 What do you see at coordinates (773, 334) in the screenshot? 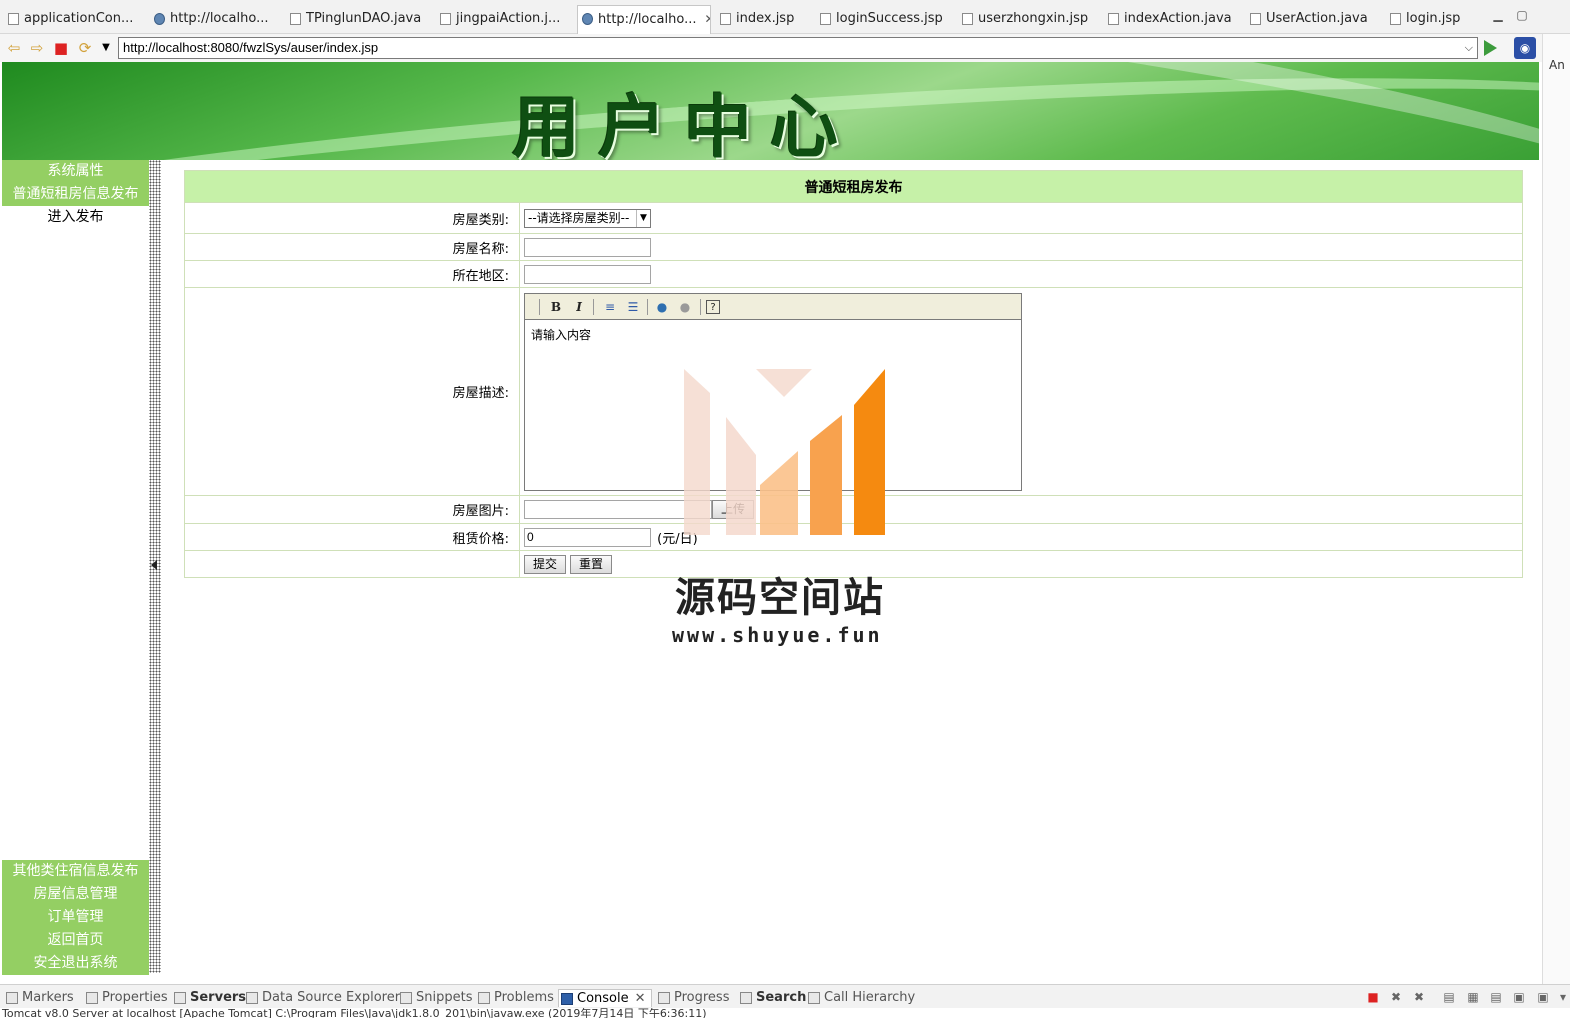
I see `description-textarea: 请输入内容` at bounding box center [773, 334].